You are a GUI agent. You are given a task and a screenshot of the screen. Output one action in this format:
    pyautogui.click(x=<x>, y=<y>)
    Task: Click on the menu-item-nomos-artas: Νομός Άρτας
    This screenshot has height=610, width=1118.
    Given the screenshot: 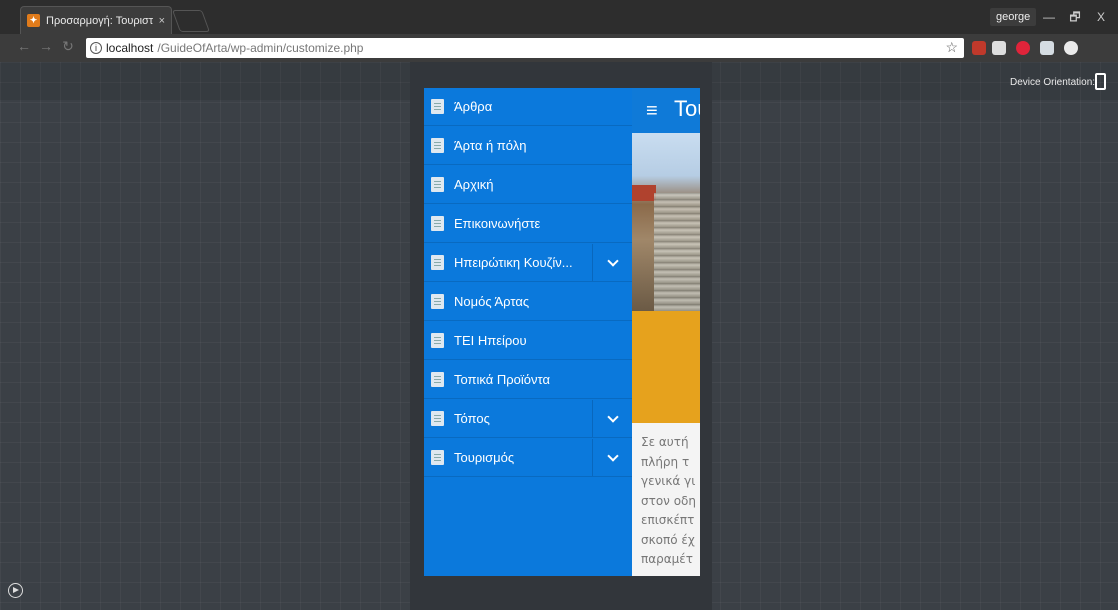 What is the action you would take?
    pyautogui.click(x=528, y=302)
    